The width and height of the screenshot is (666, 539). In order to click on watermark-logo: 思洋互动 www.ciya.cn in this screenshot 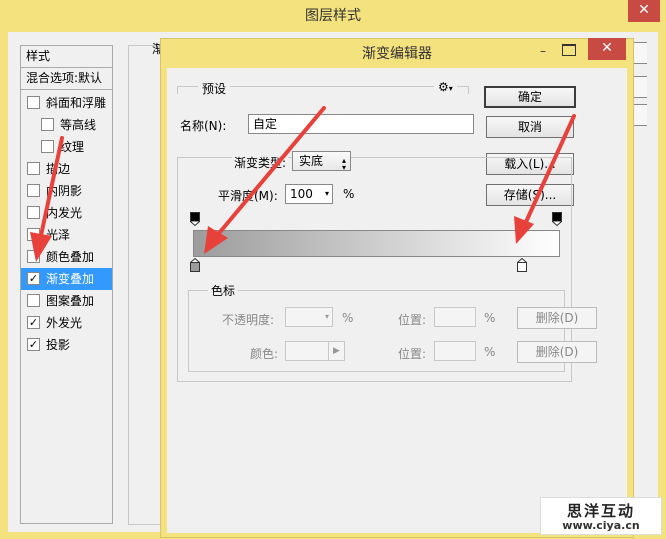, I will do `click(601, 516)`.